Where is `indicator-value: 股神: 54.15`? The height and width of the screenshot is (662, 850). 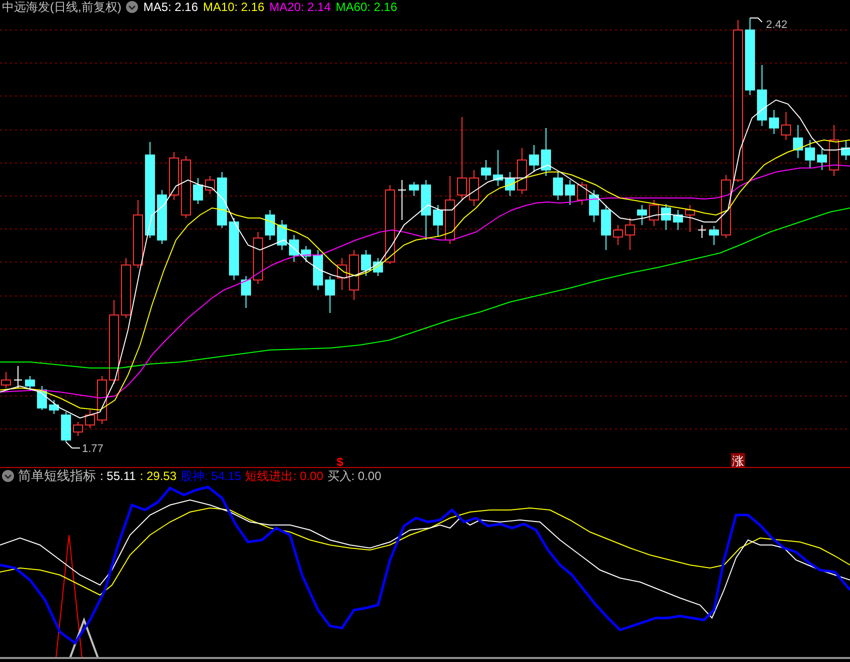
indicator-value: 股神: 54.15 is located at coordinates (211, 476).